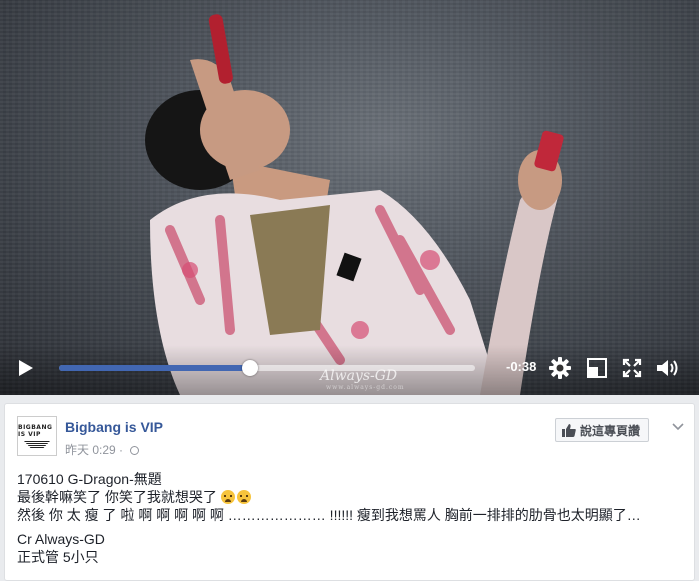 This screenshot has width=699, height=581. I want to click on progress-track, so click(267, 368).